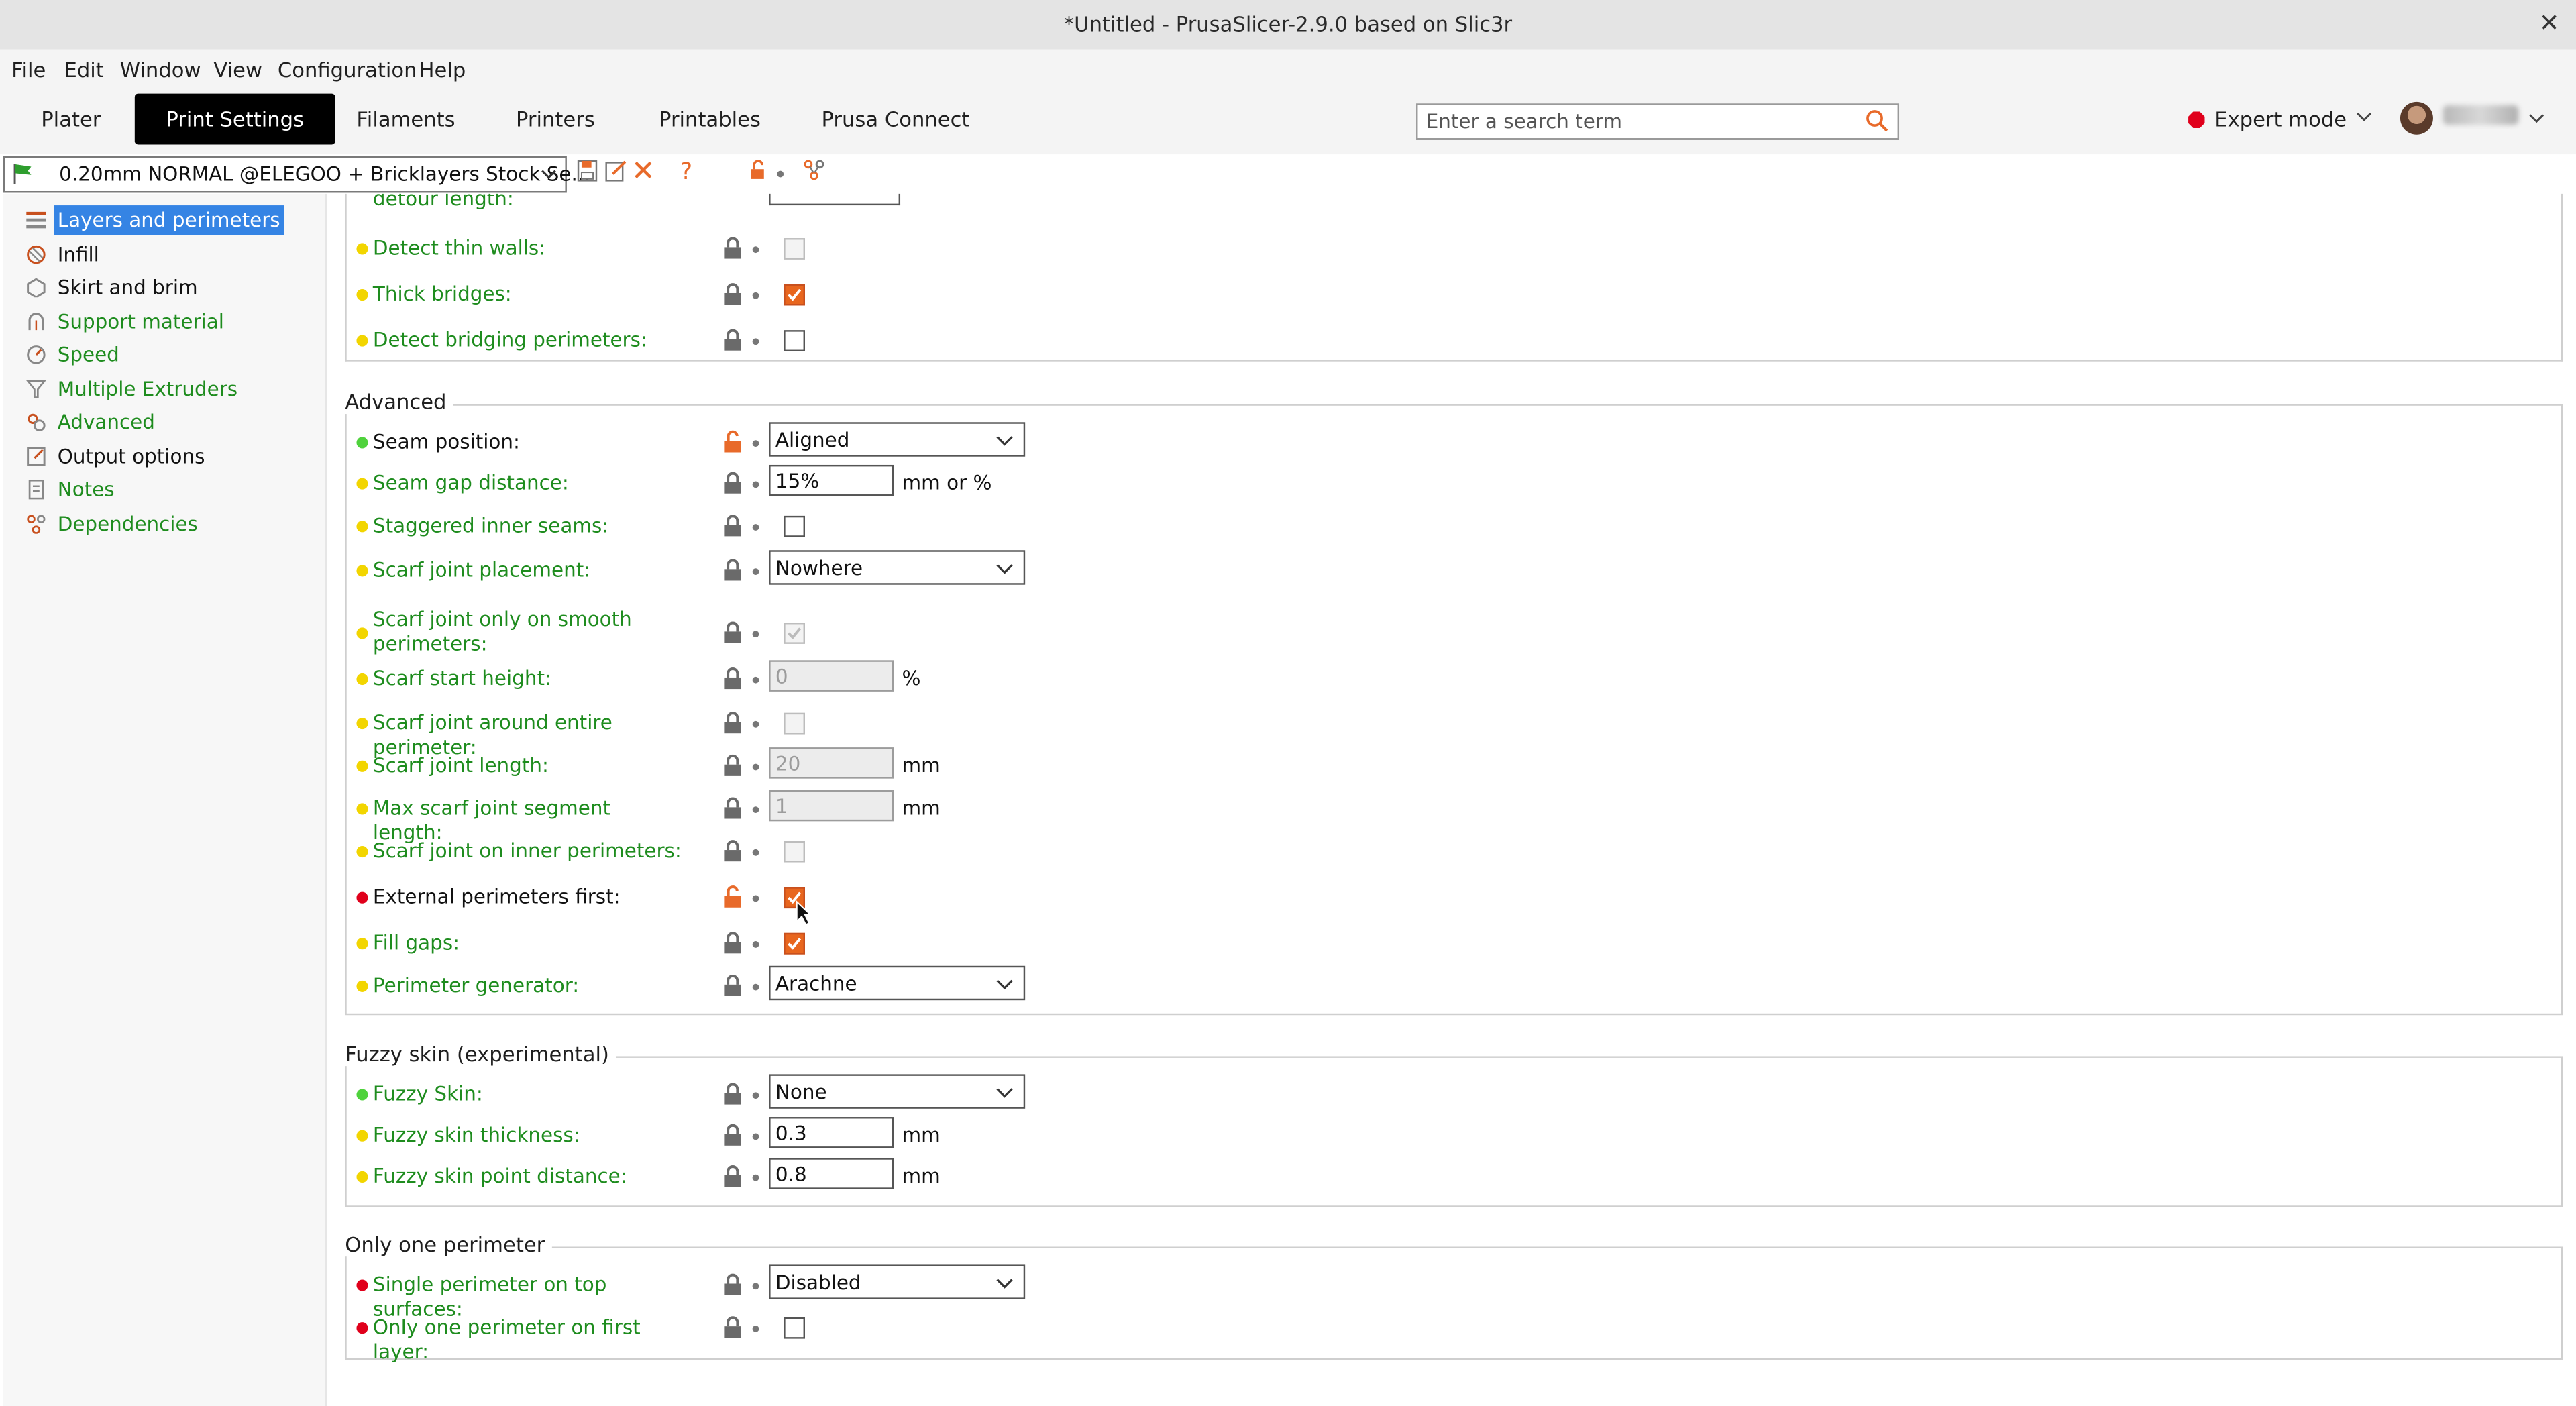  Describe the element at coordinates (897, 567) in the screenshot. I see `setting-dropdown: Nowhere` at that location.